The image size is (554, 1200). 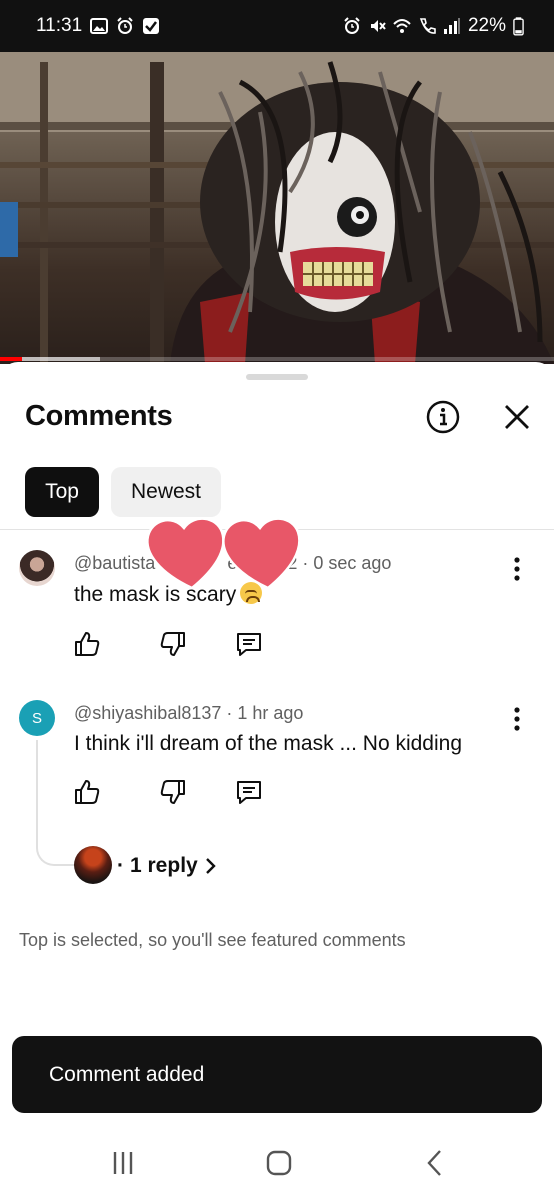 What do you see at coordinates (378, 26) in the screenshot?
I see `mute-icon` at bounding box center [378, 26].